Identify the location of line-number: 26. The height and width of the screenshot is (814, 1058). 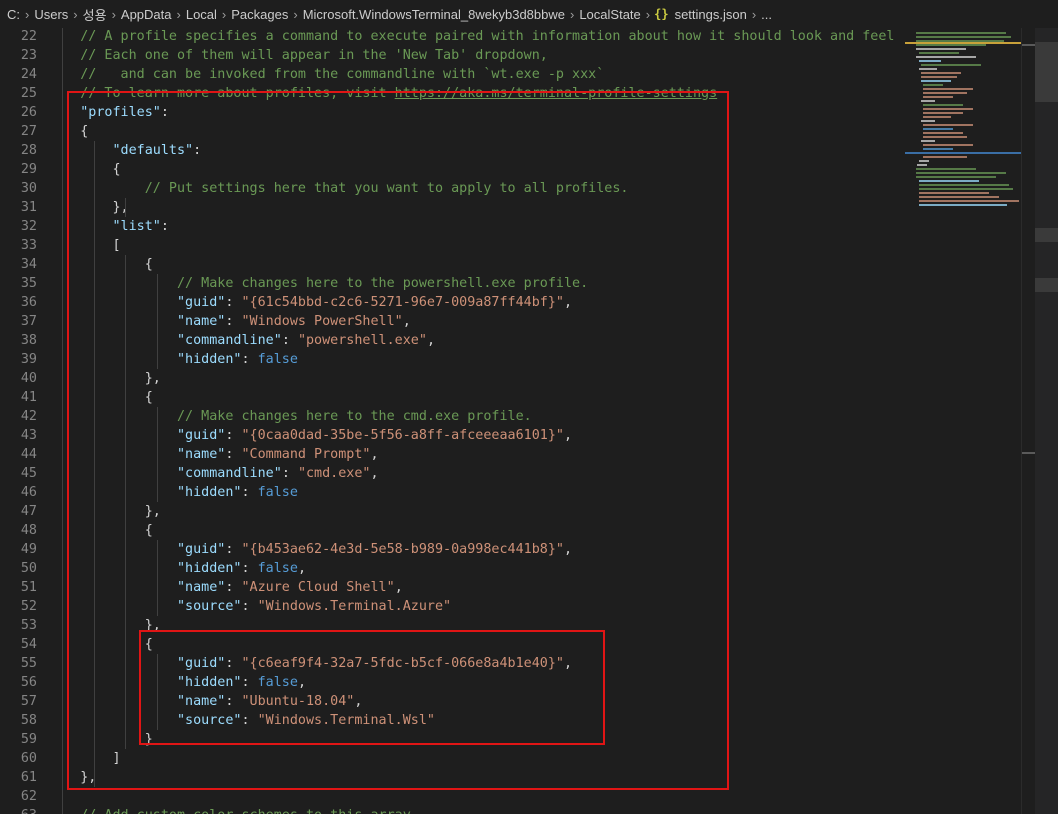
(28, 112).